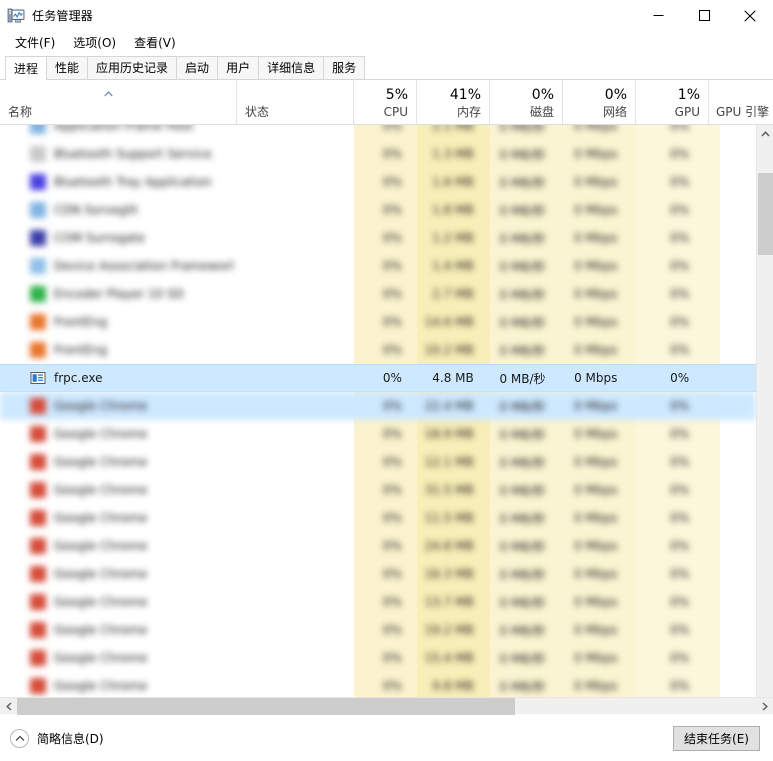  What do you see at coordinates (378, 406) in the screenshot?
I see `table-row: Google Chrome 0% 22.4 MB 0 MB/秒 0 Mbps 0%` at bounding box center [378, 406].